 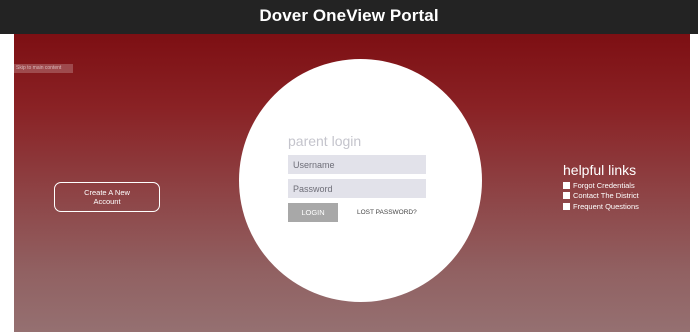 What do you see at coordinates (107, 192) in the screenshot?
I see `create-account-label-line1: Create A New` at bounding box center [107, 192].